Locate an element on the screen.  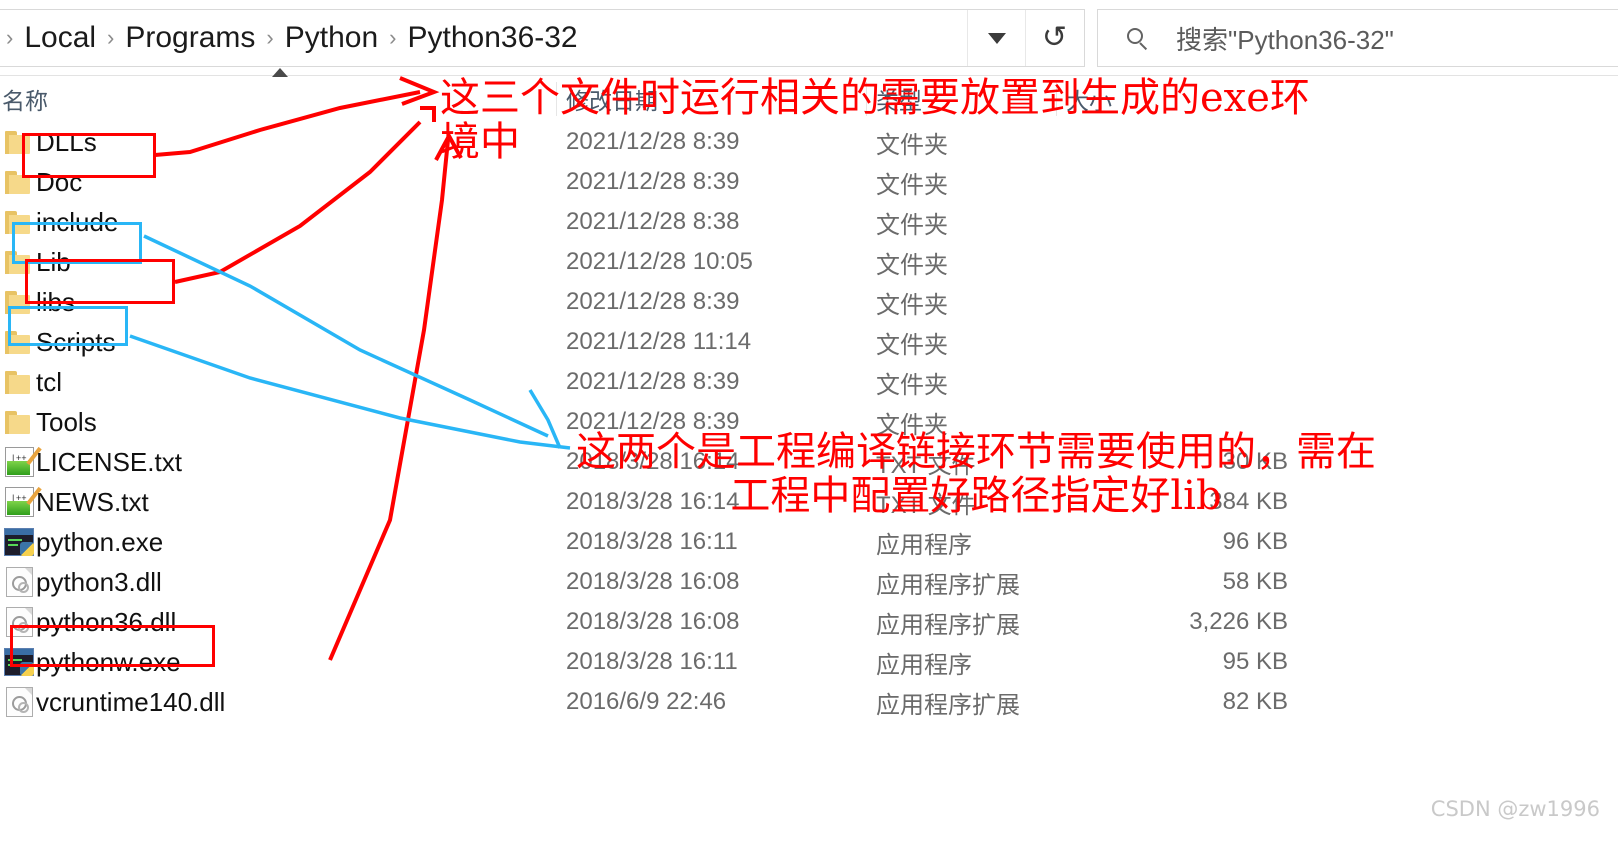
file-name: Lib is located at coordinates (53, 262).